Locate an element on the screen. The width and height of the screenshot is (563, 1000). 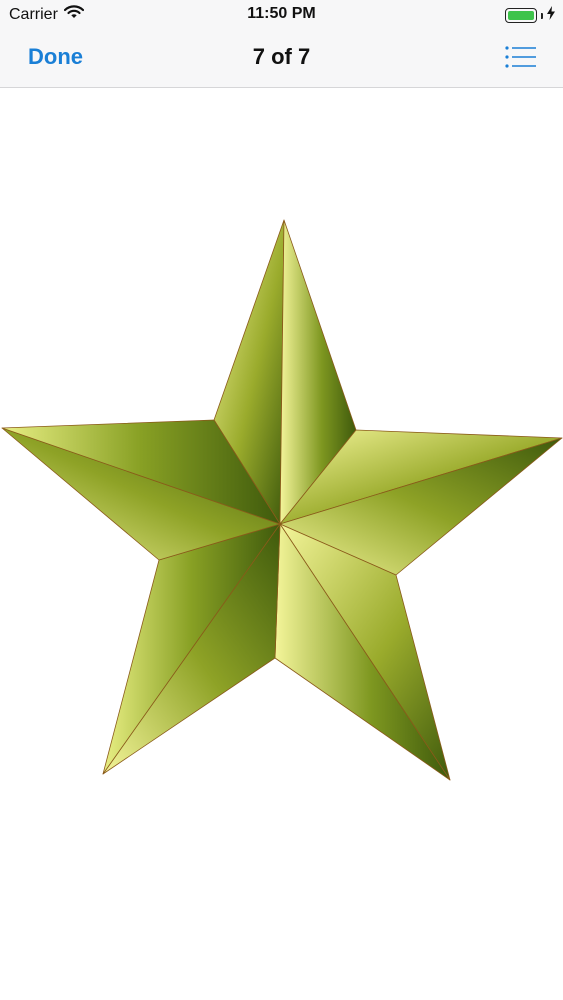
navigation-bar: Done 7 of 7 is located at coordinates (281, 59).